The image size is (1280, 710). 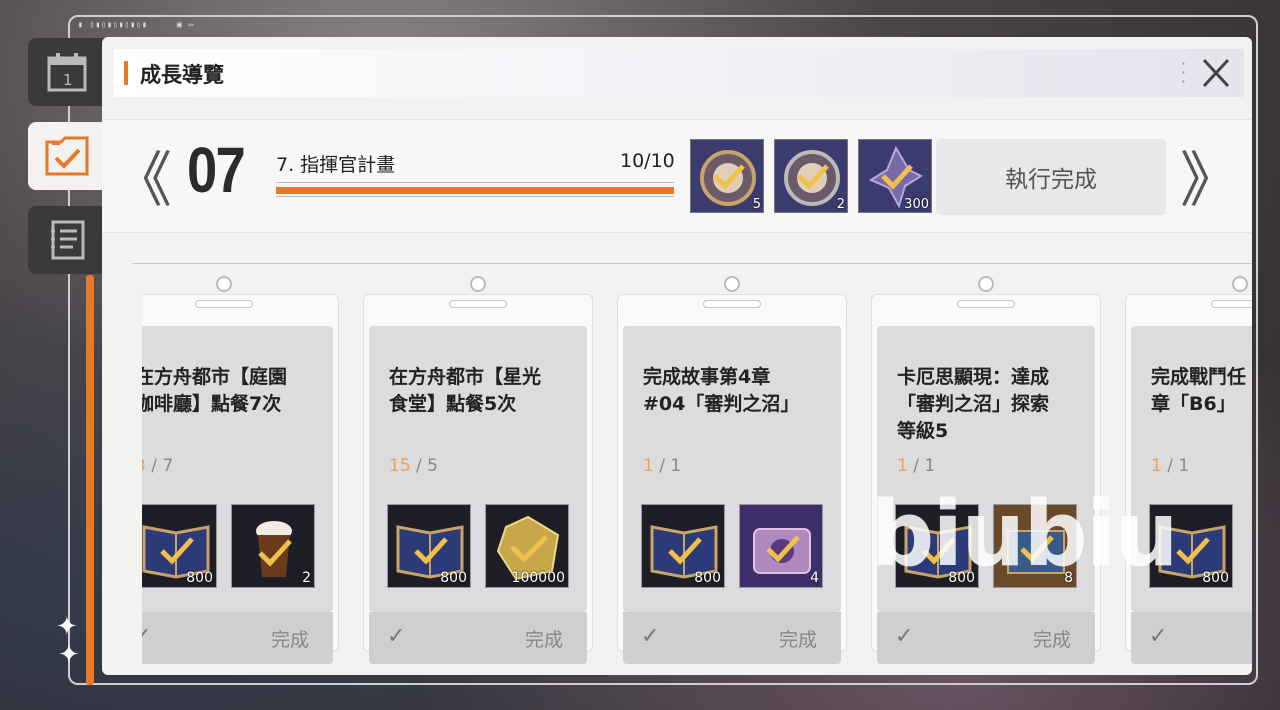 I want to click on stage-row: 《 07 7. 指揮官計畫 10/10 5 2 300 執行完成 》, so click(x=677, y=176).